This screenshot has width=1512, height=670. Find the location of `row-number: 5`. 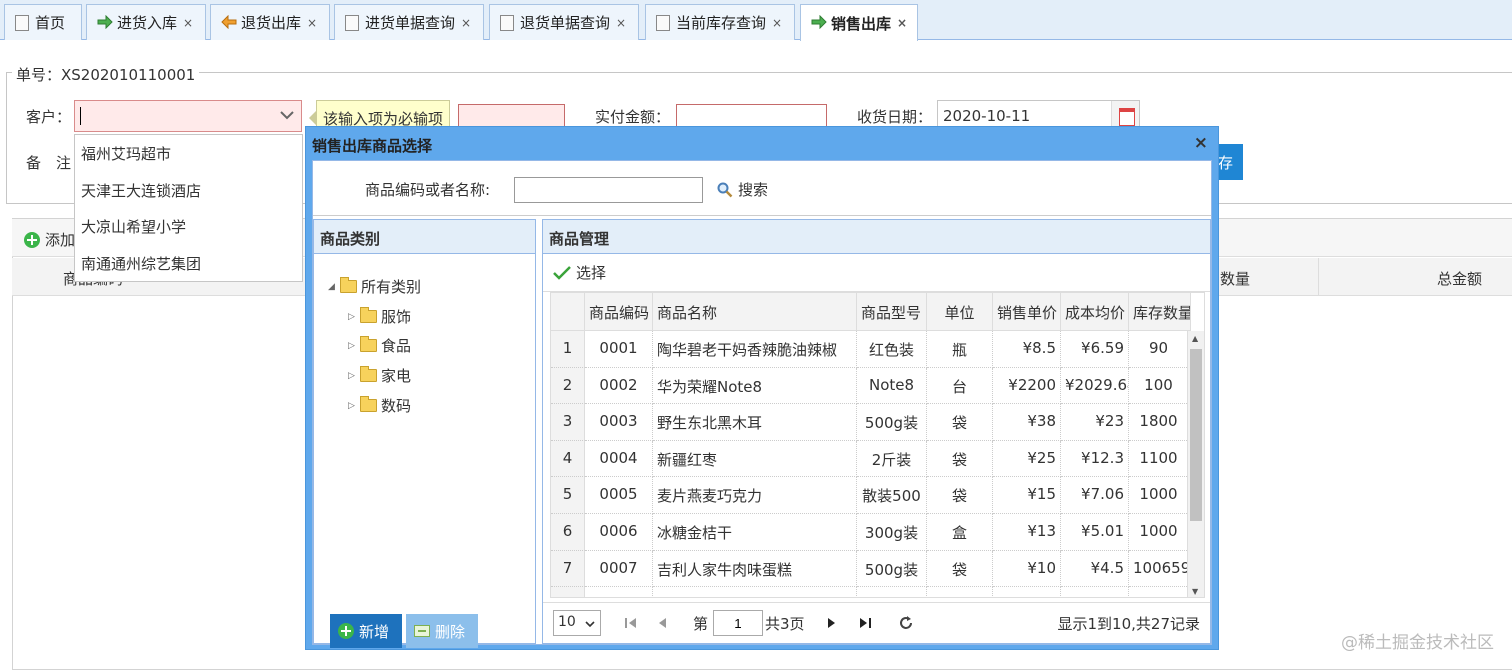

row-number: 5 is located at coordinates (568, 495).